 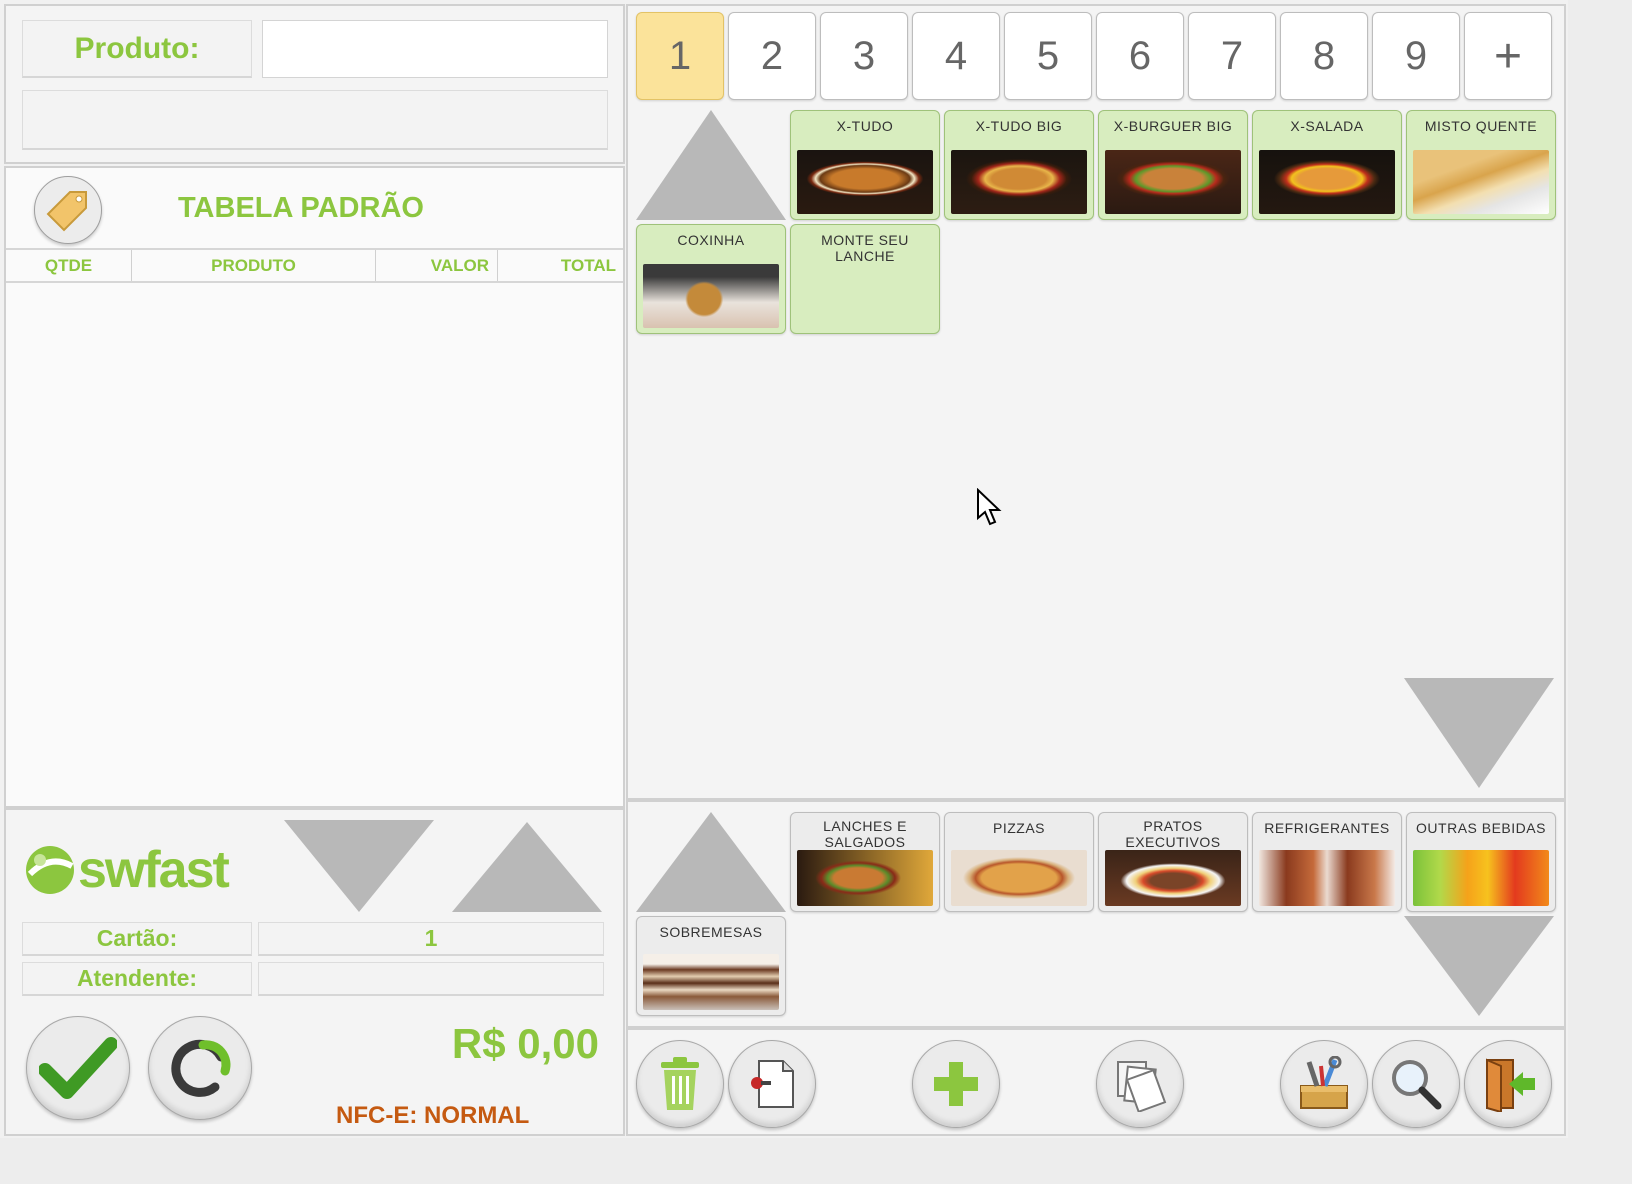 I want to click on page-tab-5: 5, so click(x=1048, y=56).